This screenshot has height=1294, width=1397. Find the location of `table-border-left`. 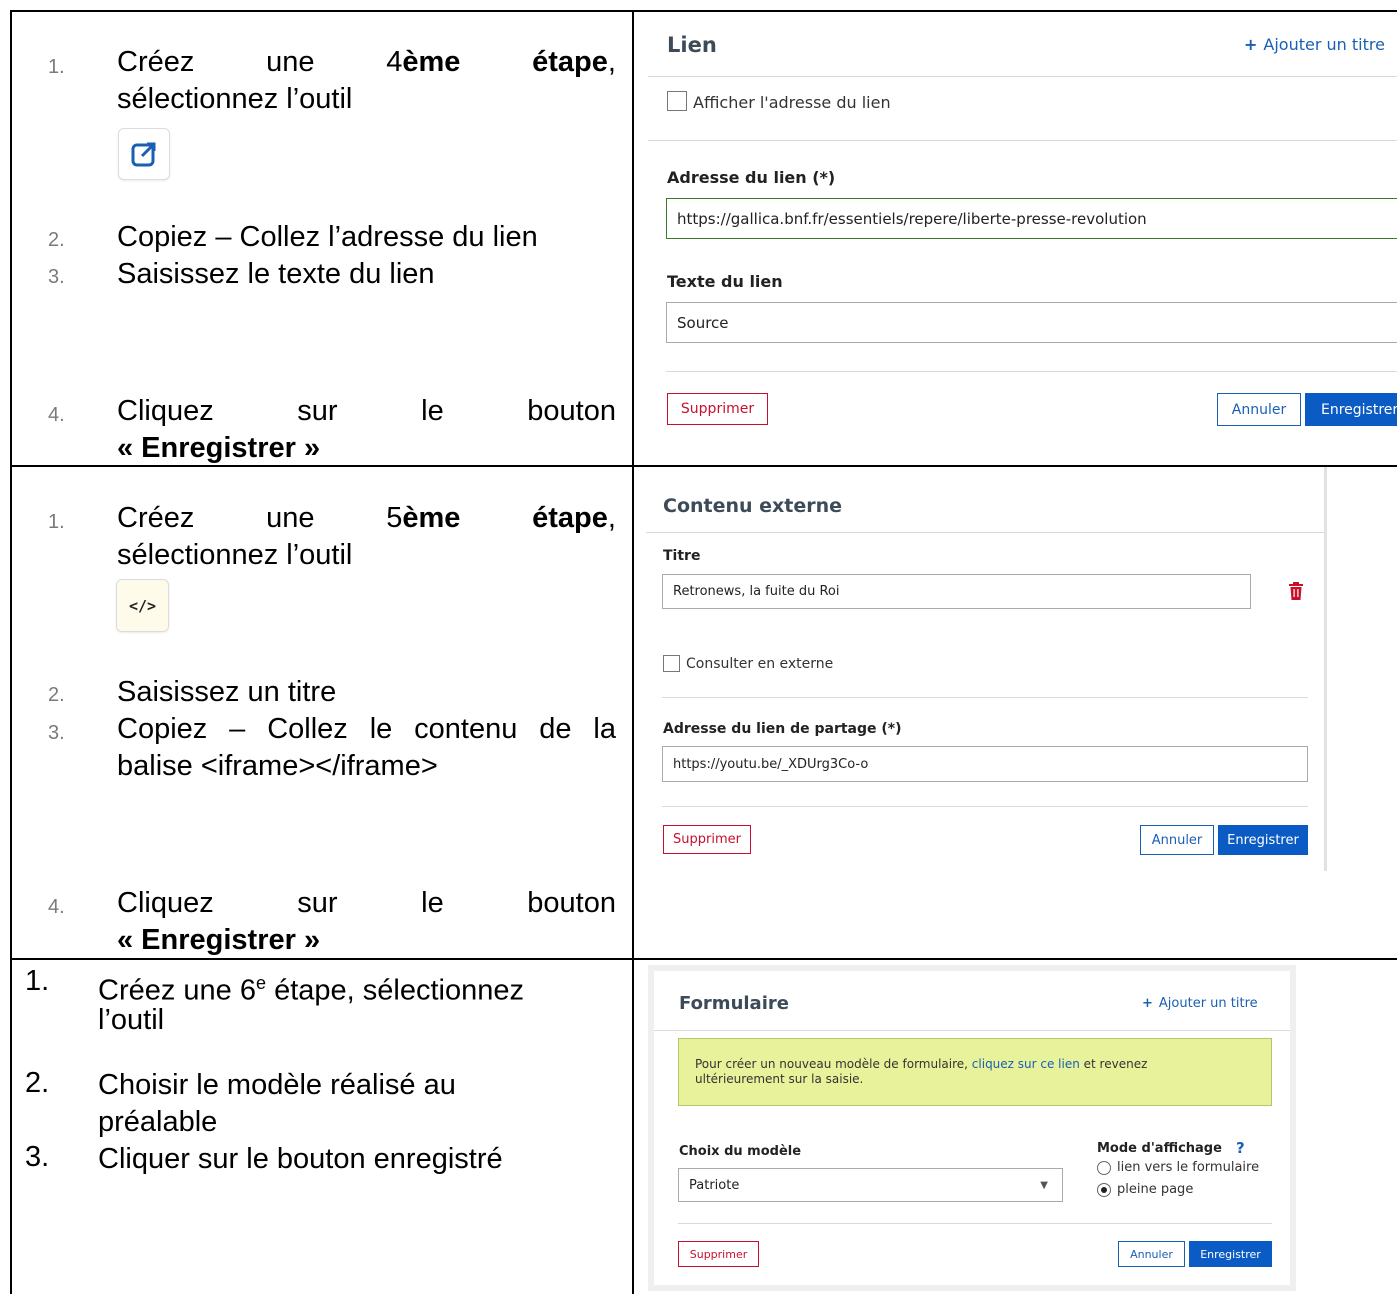

table-border-left is located at coordinates (11, 652).